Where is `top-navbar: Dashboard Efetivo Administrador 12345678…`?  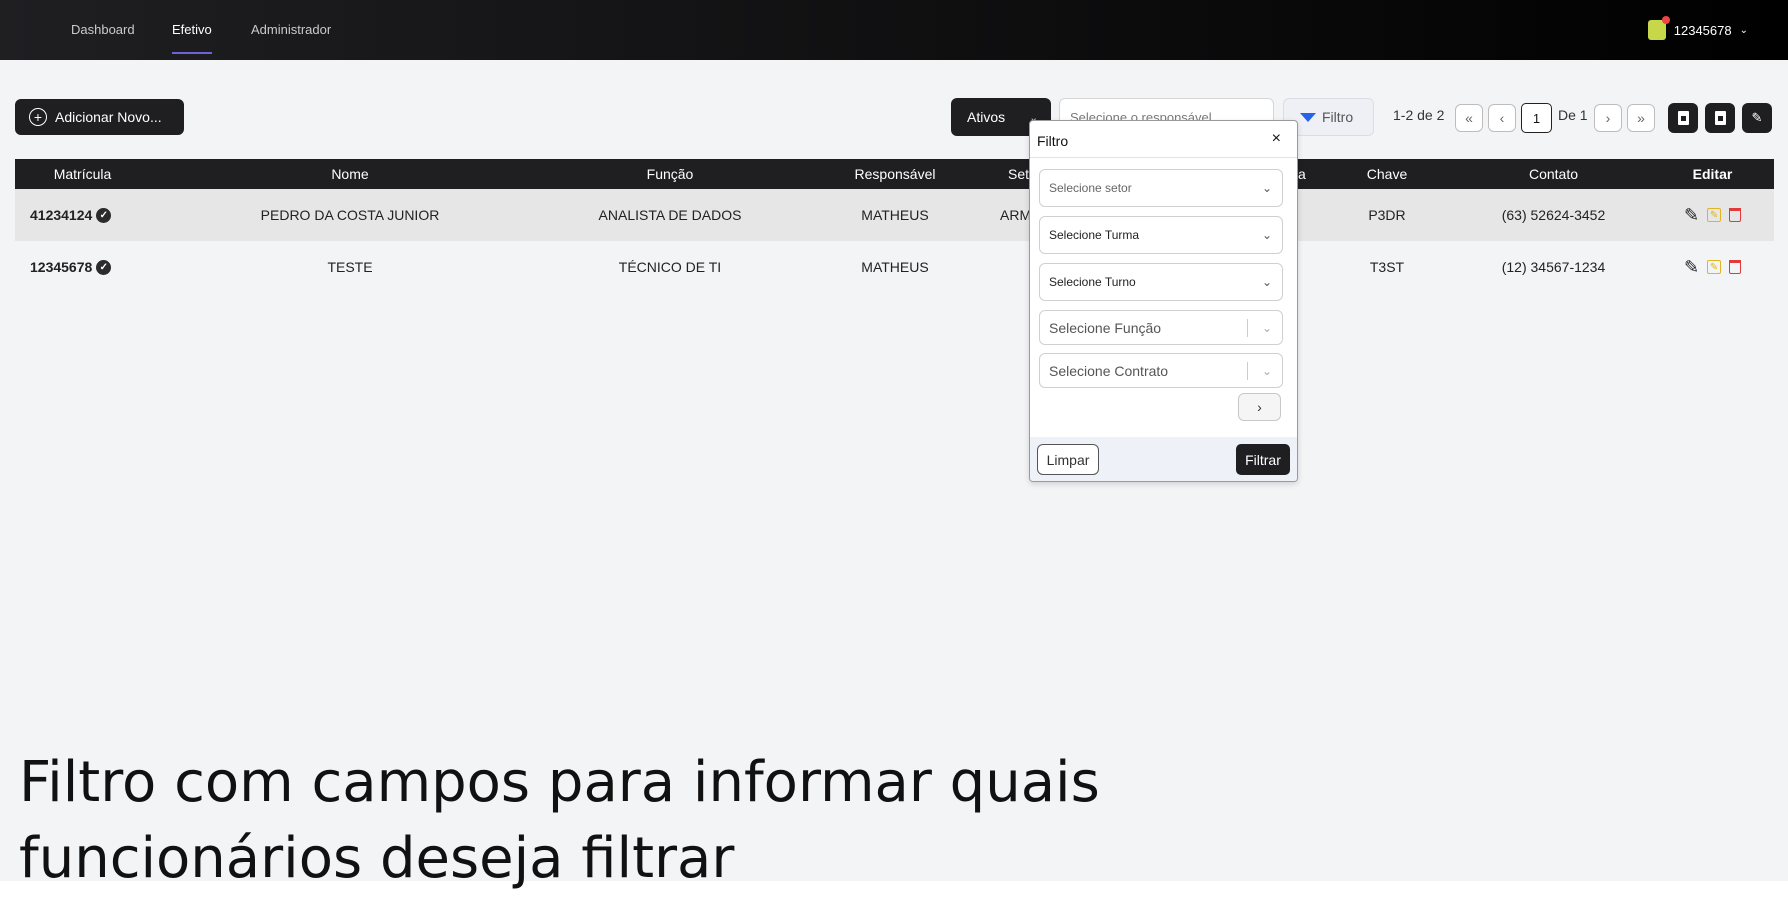
top-navbar: Dashboard Efetivo Administrador 12345678… is located at coordinates (894, 30).